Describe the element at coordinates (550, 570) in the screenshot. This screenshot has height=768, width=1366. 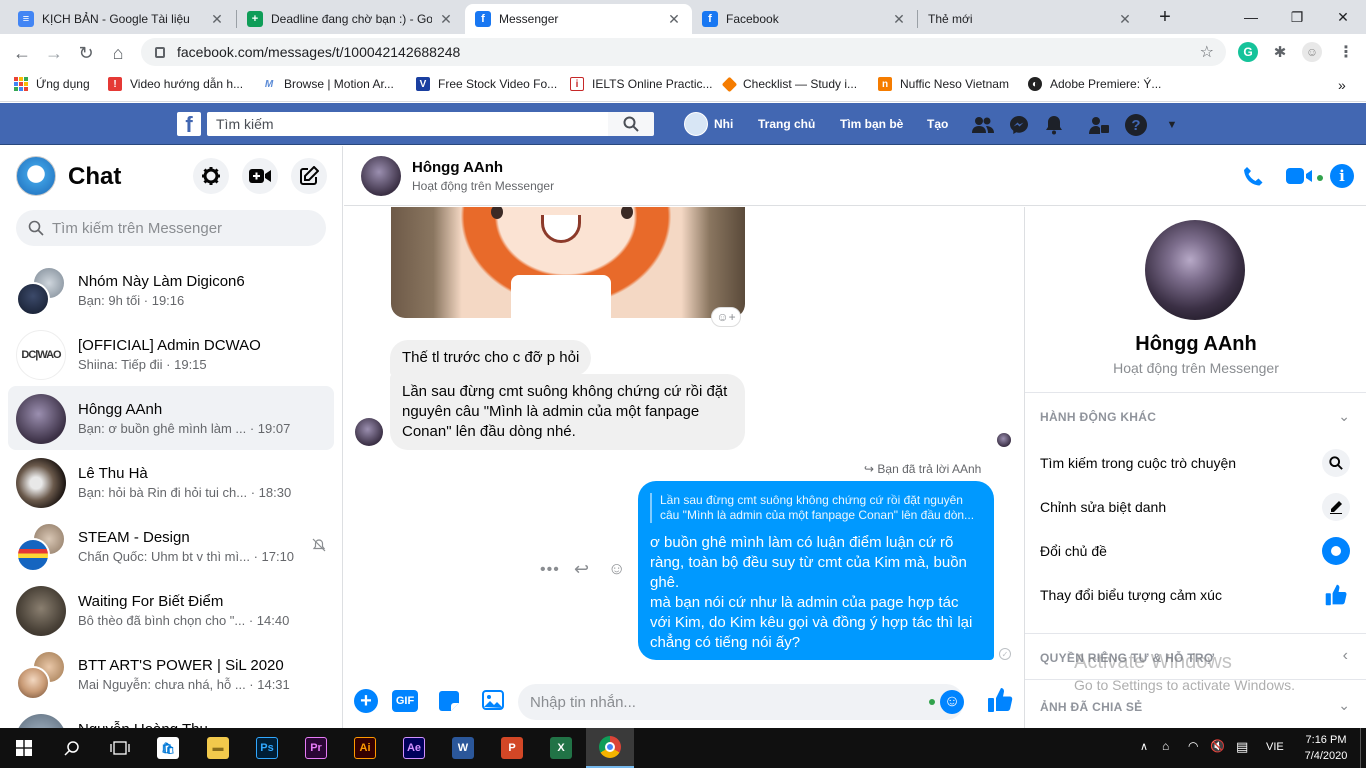
I see `more-options-icon: •••` at that location.